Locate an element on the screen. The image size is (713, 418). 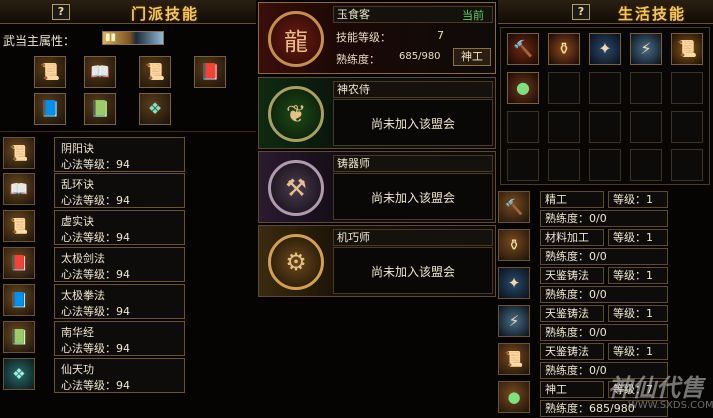
hammer-icon: 🔨 is located at coordinates (523, 48).